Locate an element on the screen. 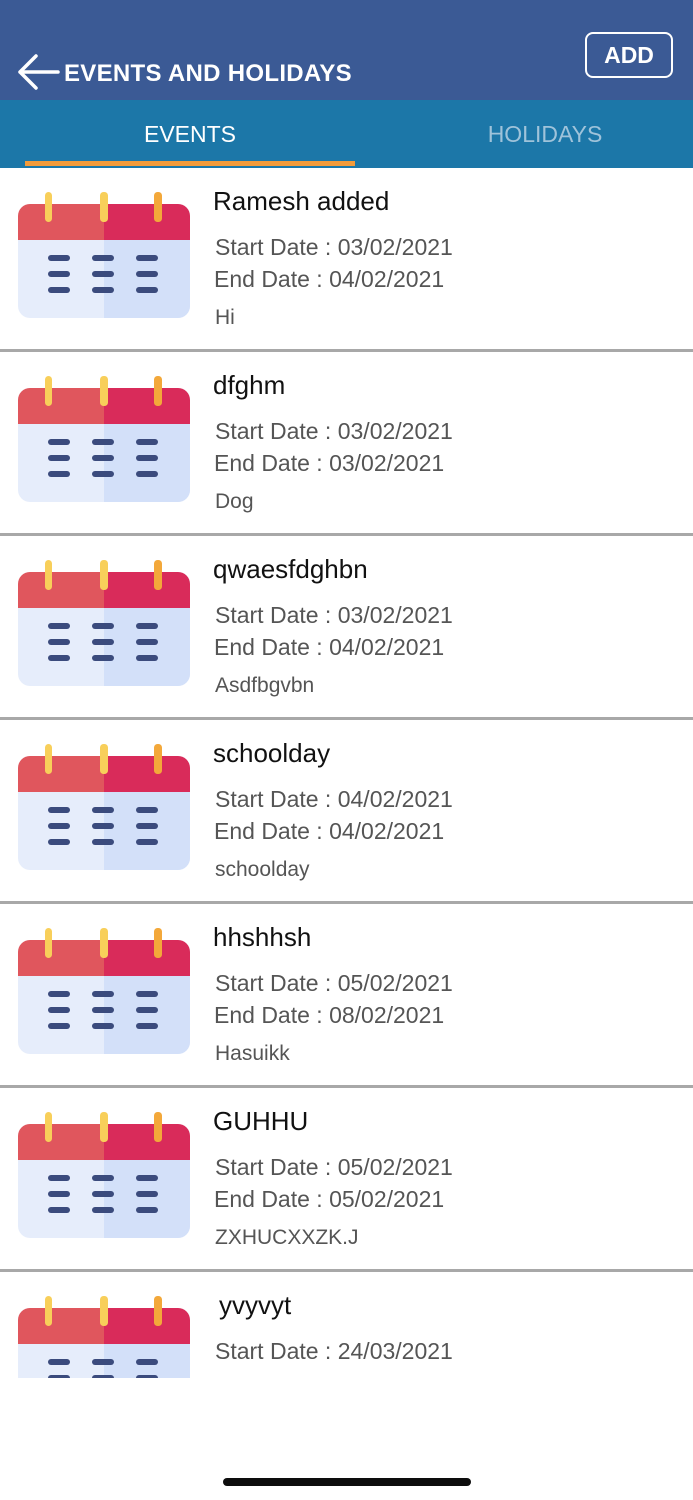 The width and height of the screenshot is (693, 1500). tab-events: EVENTS is located at coordinates (190, 134).